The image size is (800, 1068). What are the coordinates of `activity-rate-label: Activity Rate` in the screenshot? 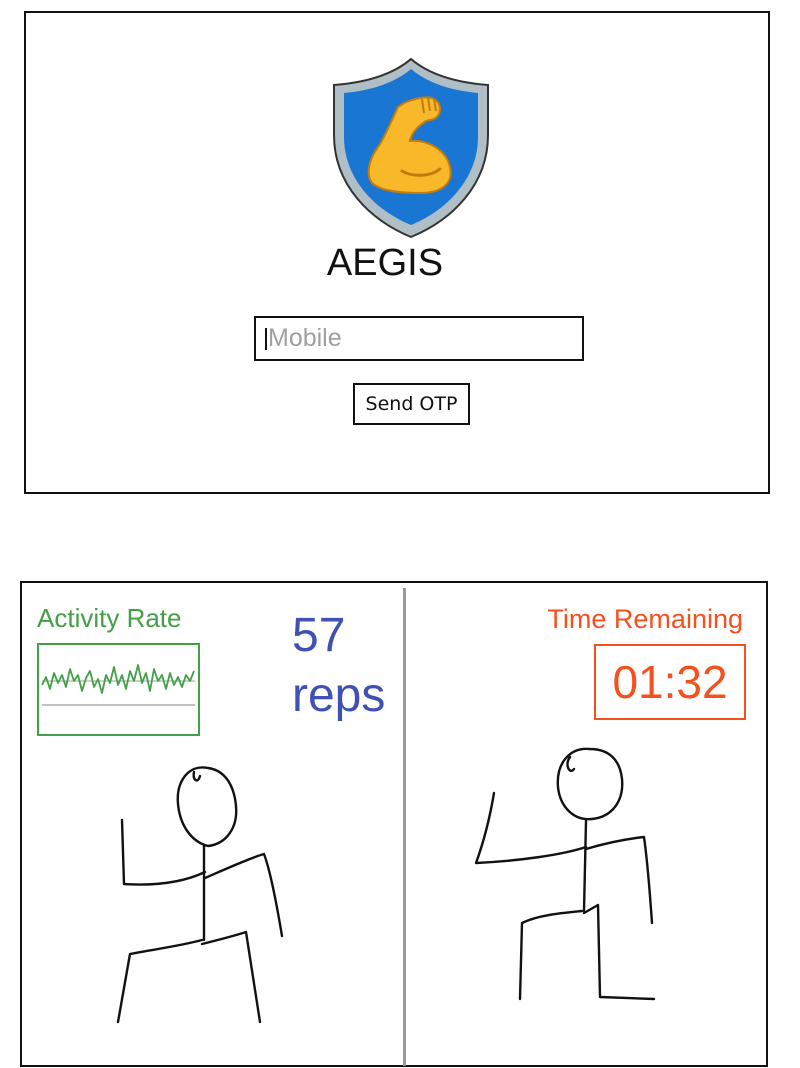 It's located at (109, 618).